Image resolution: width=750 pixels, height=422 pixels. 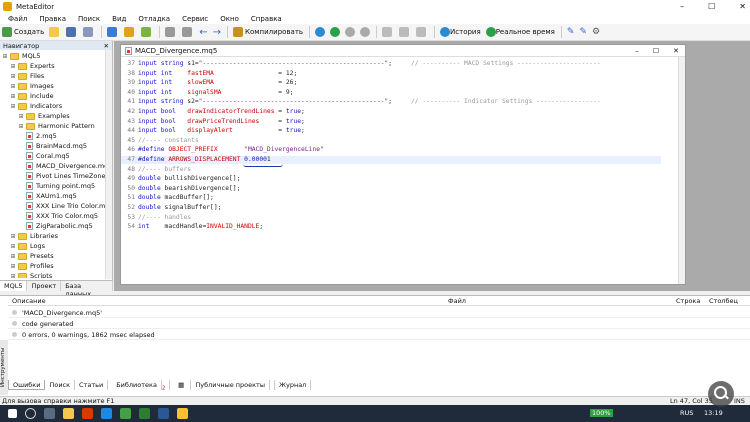 I want to click on close-window-button: ✕, so click(x=742, y=6).